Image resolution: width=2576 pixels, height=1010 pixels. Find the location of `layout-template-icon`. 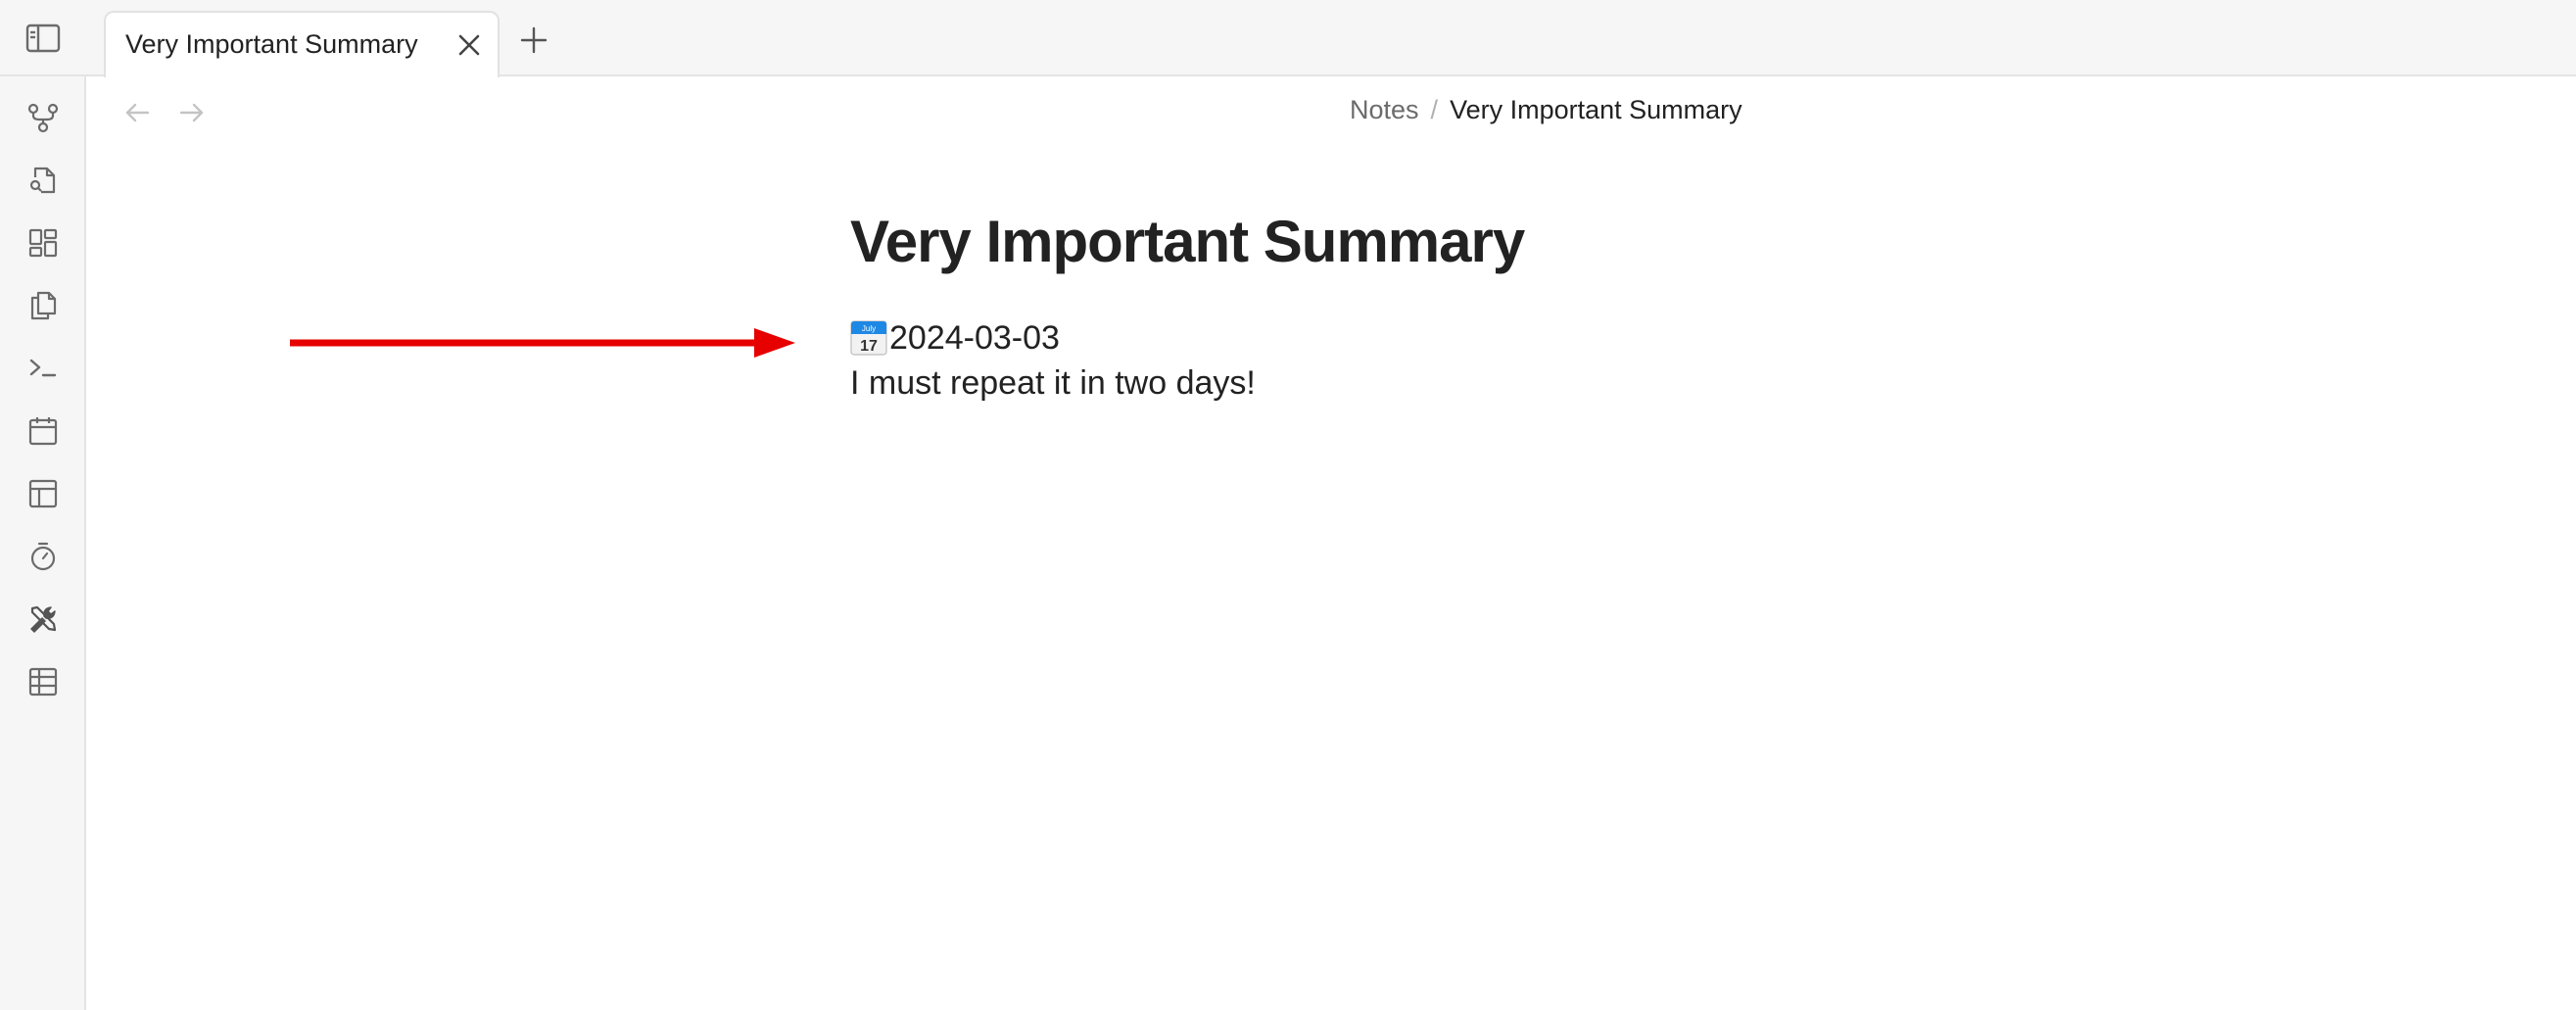

layout-template-icon is located at coordinates (43, 493).